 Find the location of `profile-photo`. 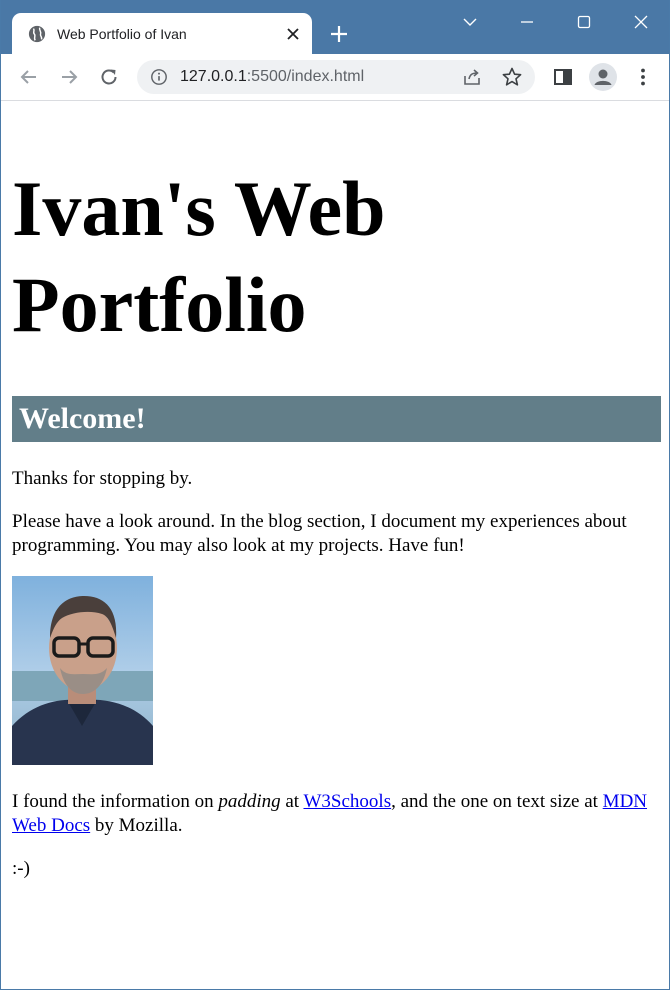

profile-photo is located at coordinates (82, 670).